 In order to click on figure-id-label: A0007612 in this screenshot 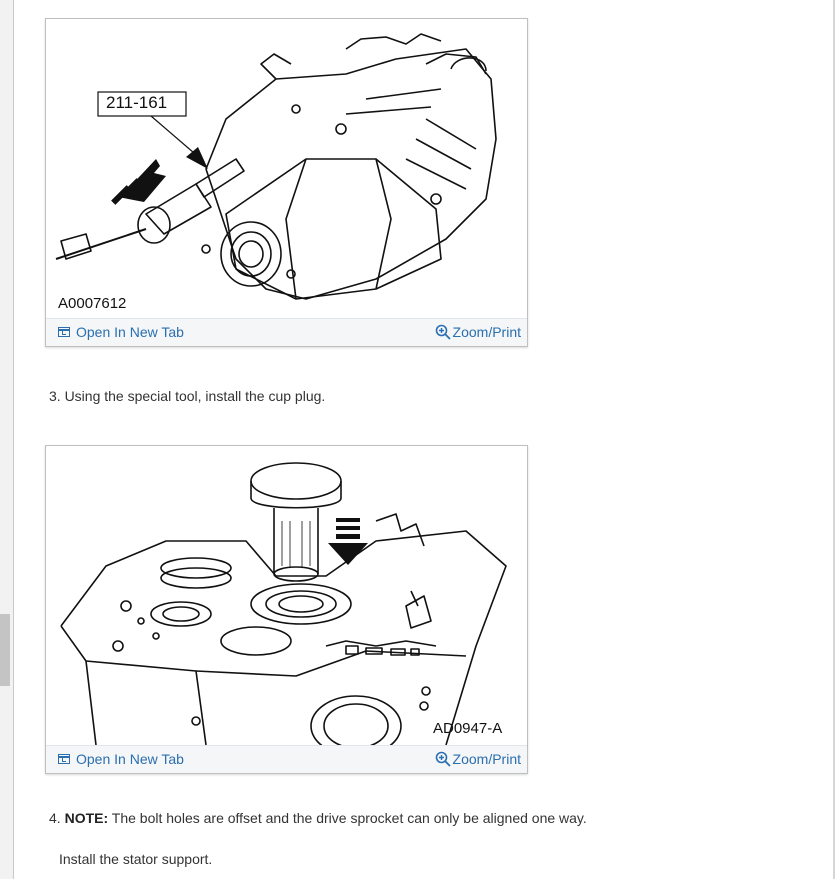, I will do `click(92, 303)`.